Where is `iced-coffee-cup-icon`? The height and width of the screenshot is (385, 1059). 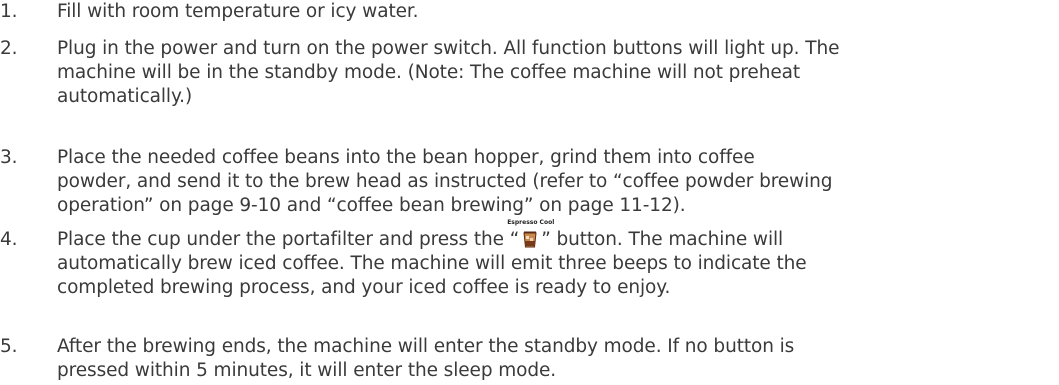
iced-coffee-cup-icon is located at coordinates (530, 239).